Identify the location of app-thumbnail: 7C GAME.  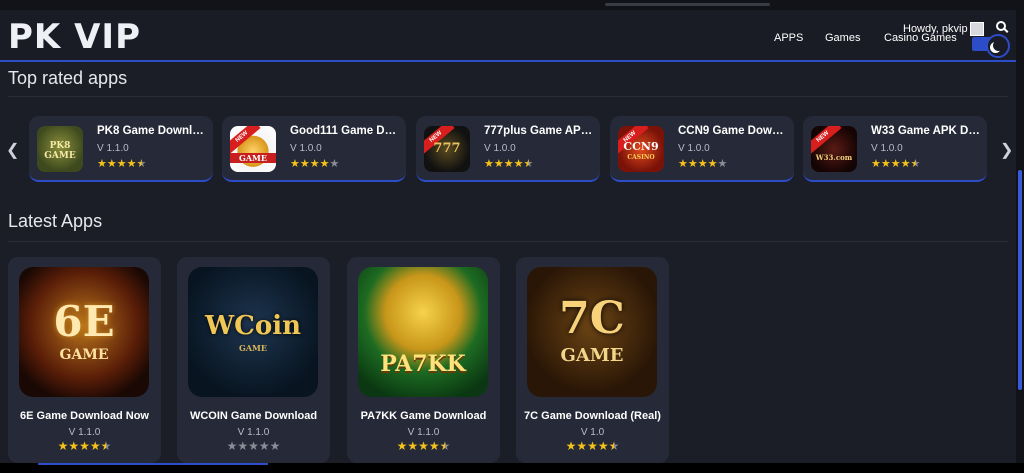
(592, 332).